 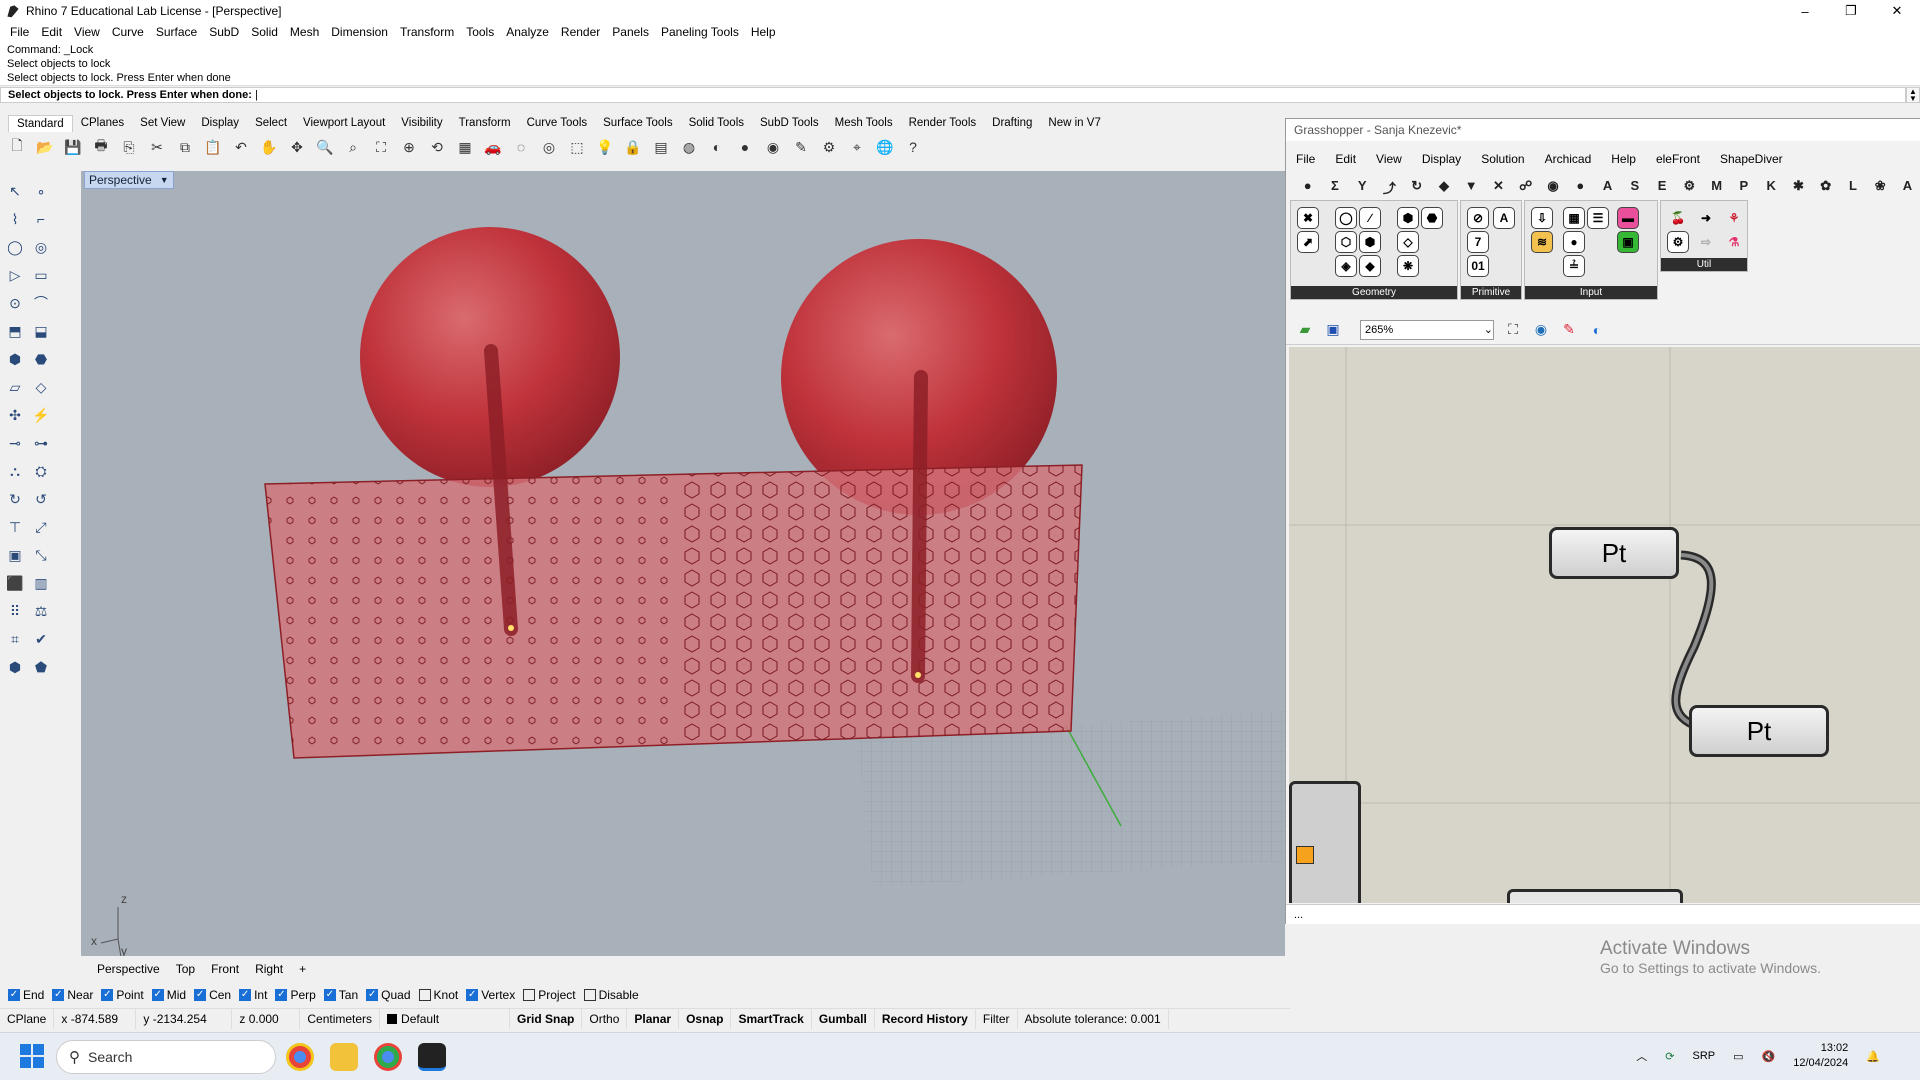 What do you see at coordinates (1574, 266) in the screenshot?
I see `slider-component-icon: ≟` at bounding box center [1574, 266].